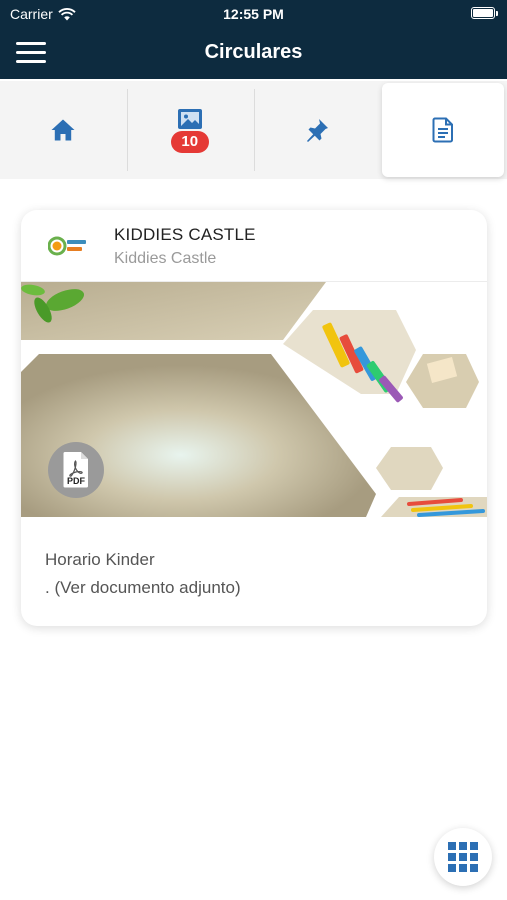  I want to click on pin-icon, so click(317, 130).